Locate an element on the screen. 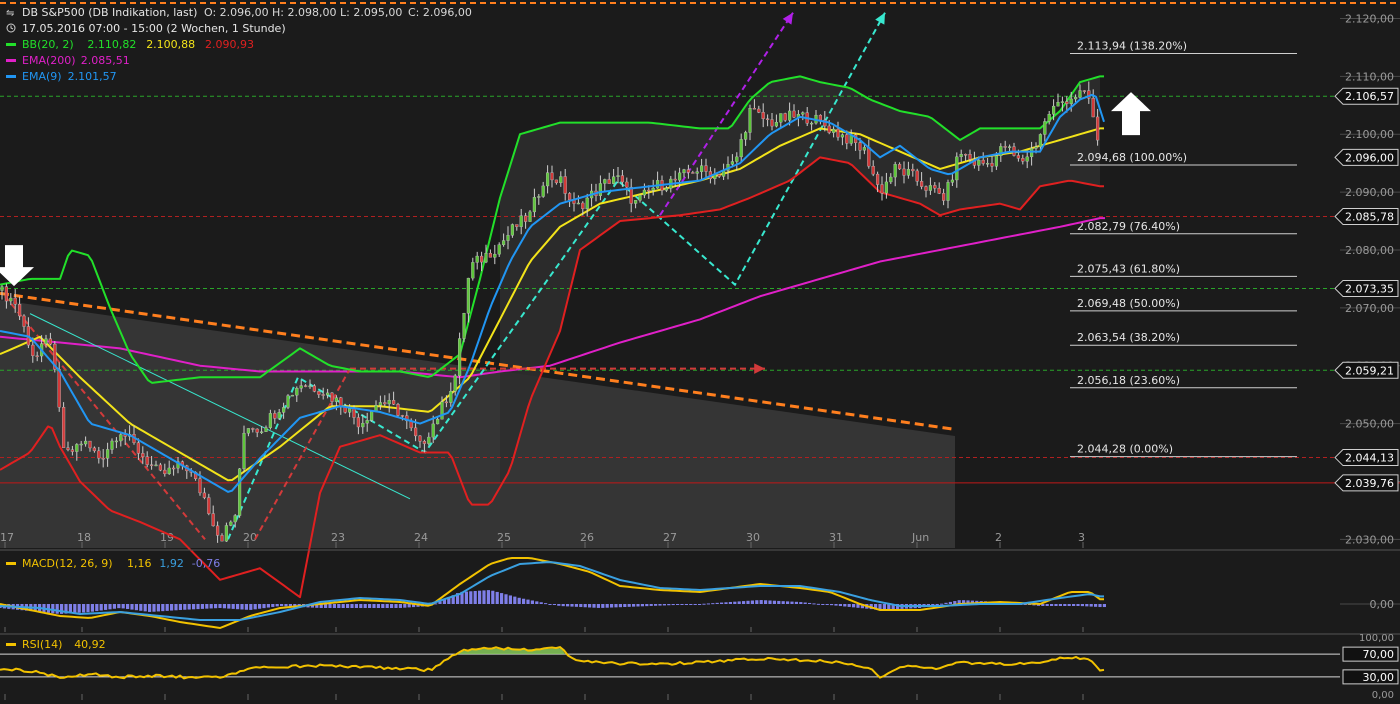  price-tag-label: 2.096,00 is located at coordinates (1369, 157).